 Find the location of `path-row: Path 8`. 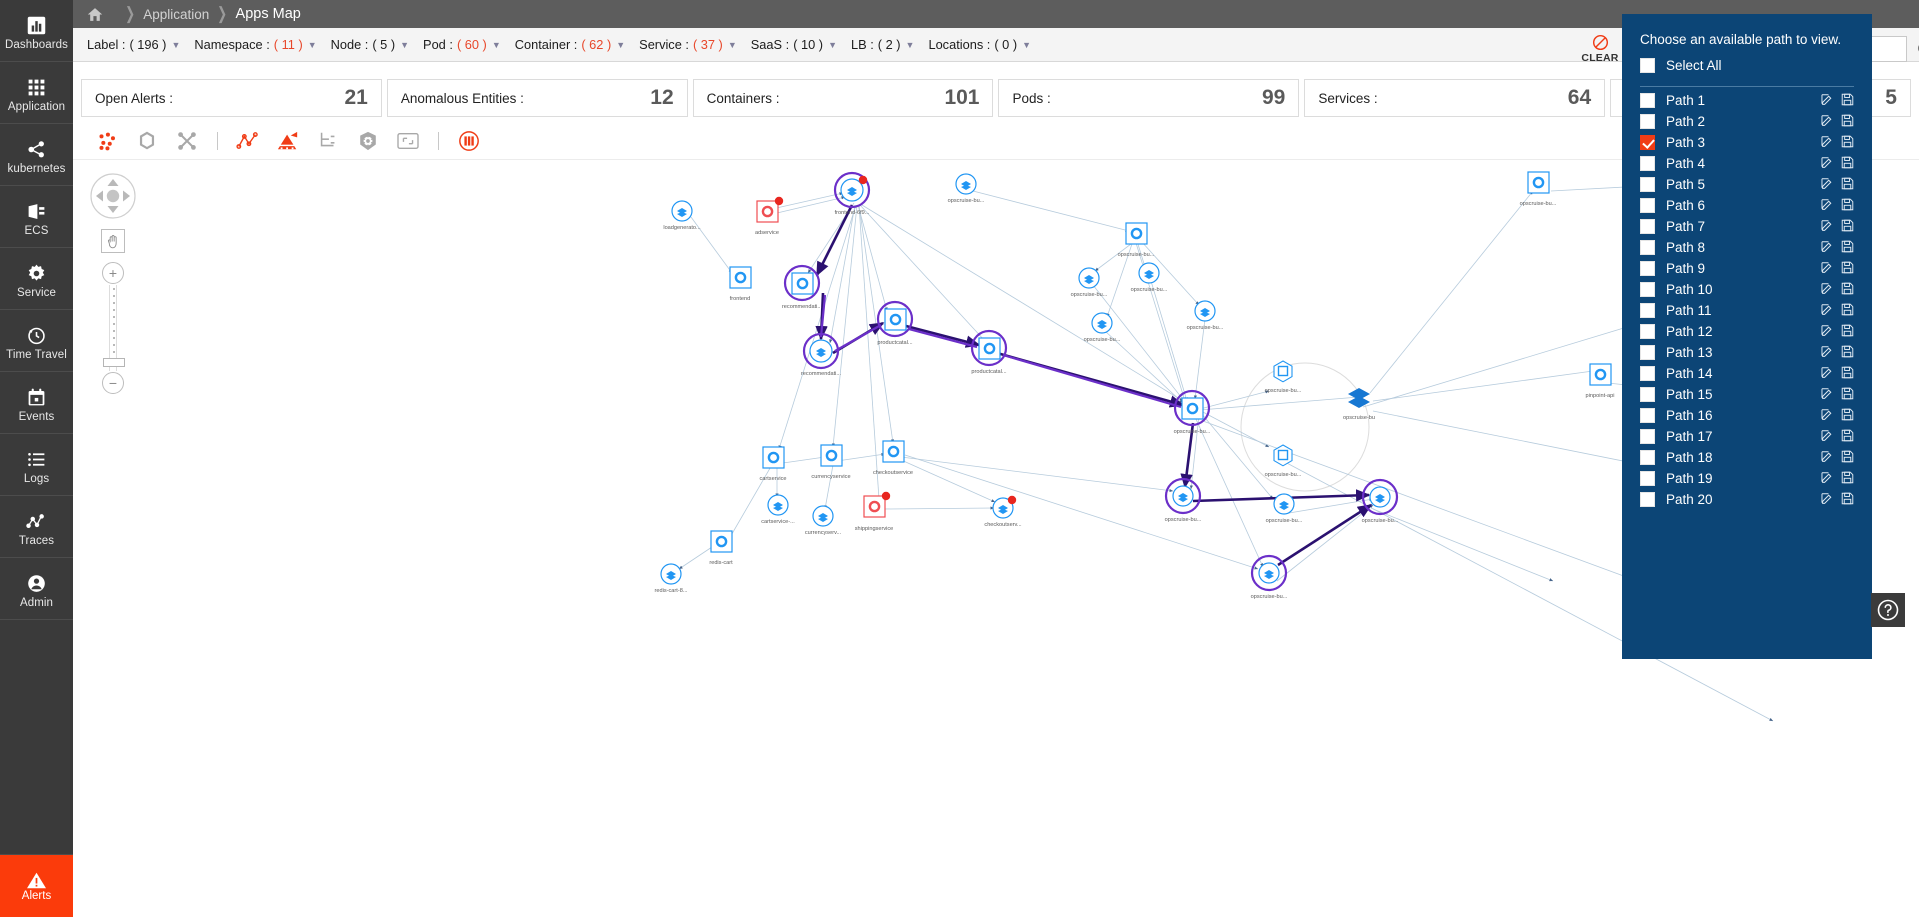

path-row: Path 8 is located at coordinates (1747, 247).